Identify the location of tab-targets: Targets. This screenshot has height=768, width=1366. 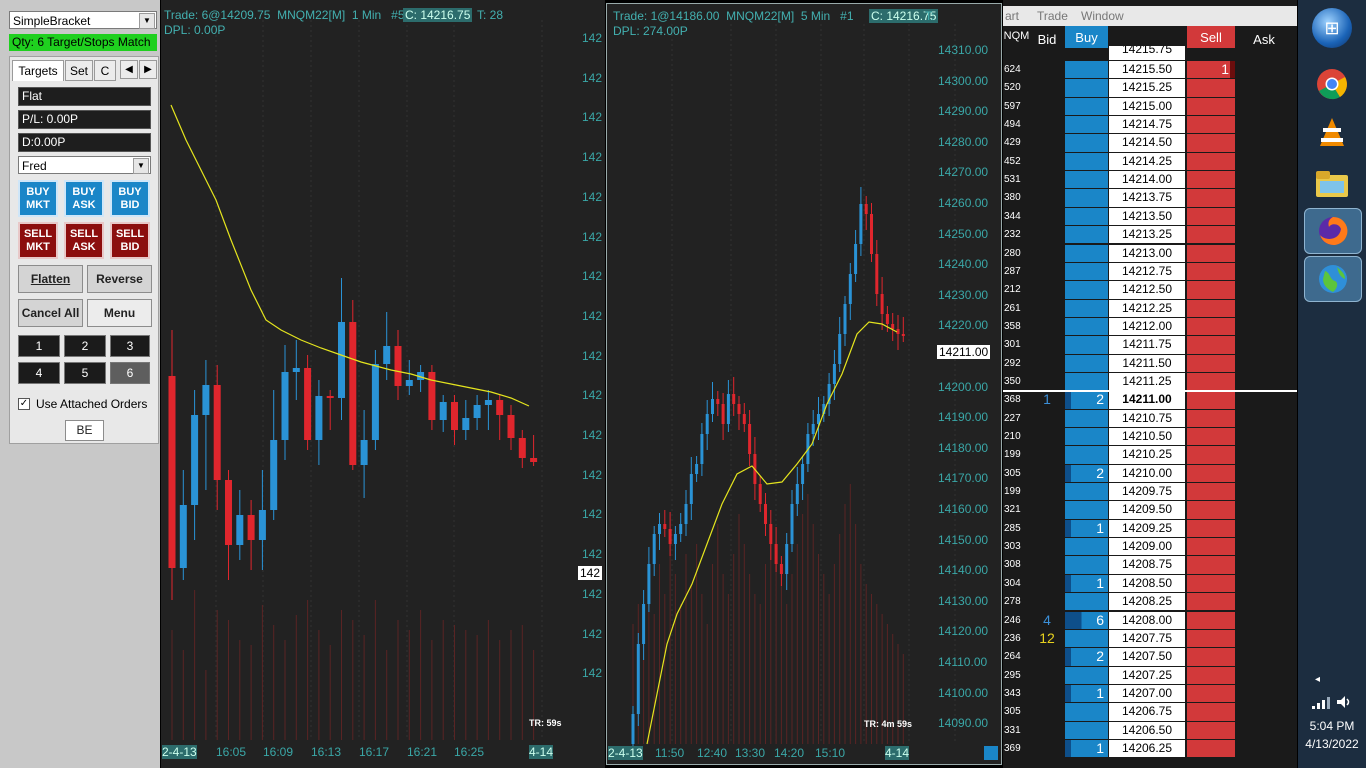
(38, 70).